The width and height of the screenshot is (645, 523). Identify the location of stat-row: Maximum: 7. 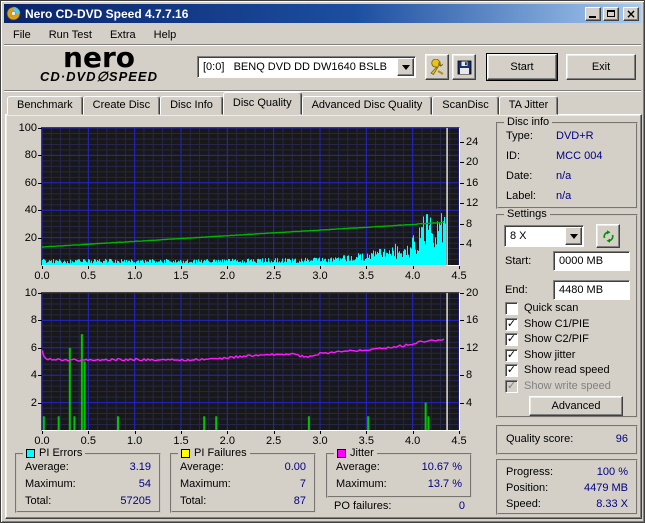
(243, 484).